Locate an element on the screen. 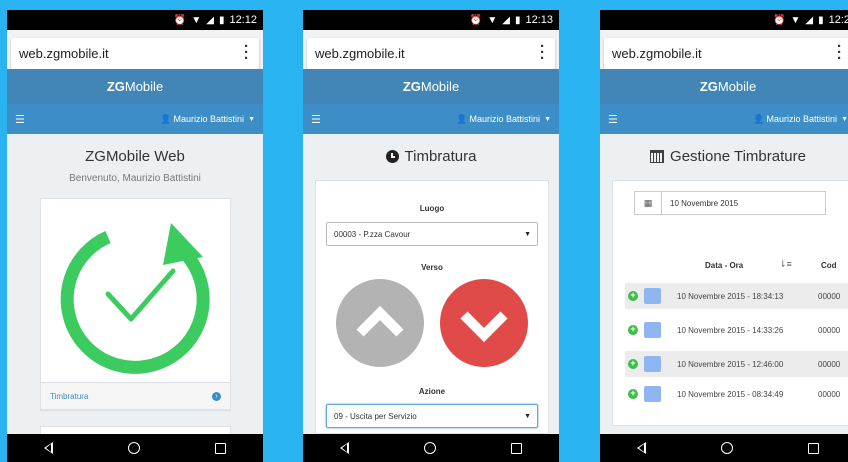 The height and width of the screenshot is (462, 848). timbratura-card is located at coordinates (135, 304).